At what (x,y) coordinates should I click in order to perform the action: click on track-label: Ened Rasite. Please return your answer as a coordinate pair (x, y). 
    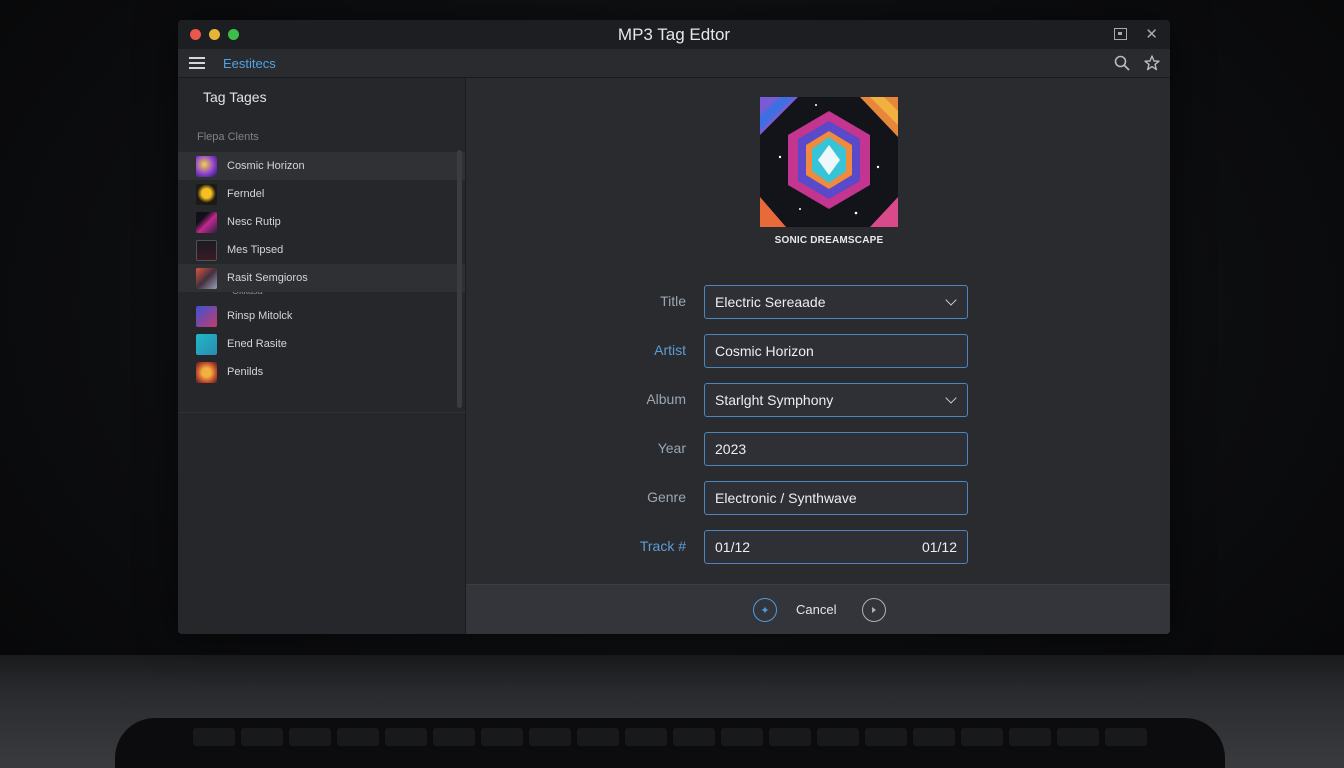
    Looking at the image, I should click on (257, 344).